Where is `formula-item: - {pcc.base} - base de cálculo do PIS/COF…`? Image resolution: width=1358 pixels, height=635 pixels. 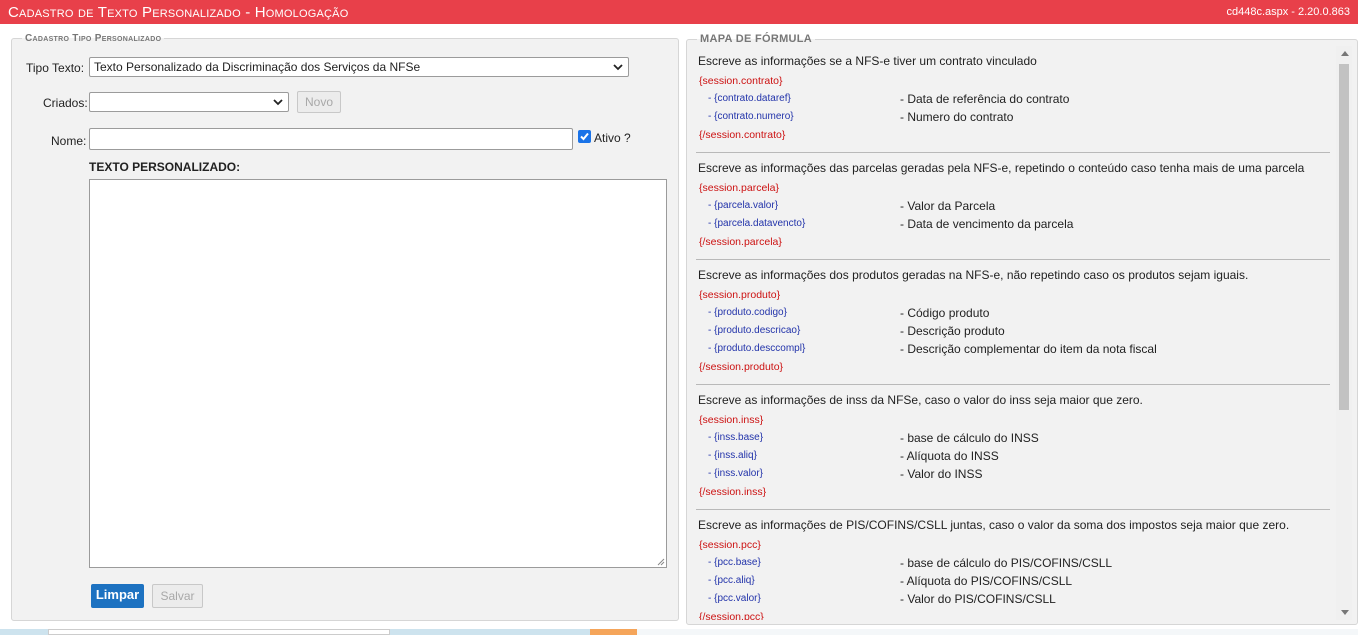
formula-item: - {pcc.base} - base de cálculo do PIS/COF… is located at coordinates (1013, 563).